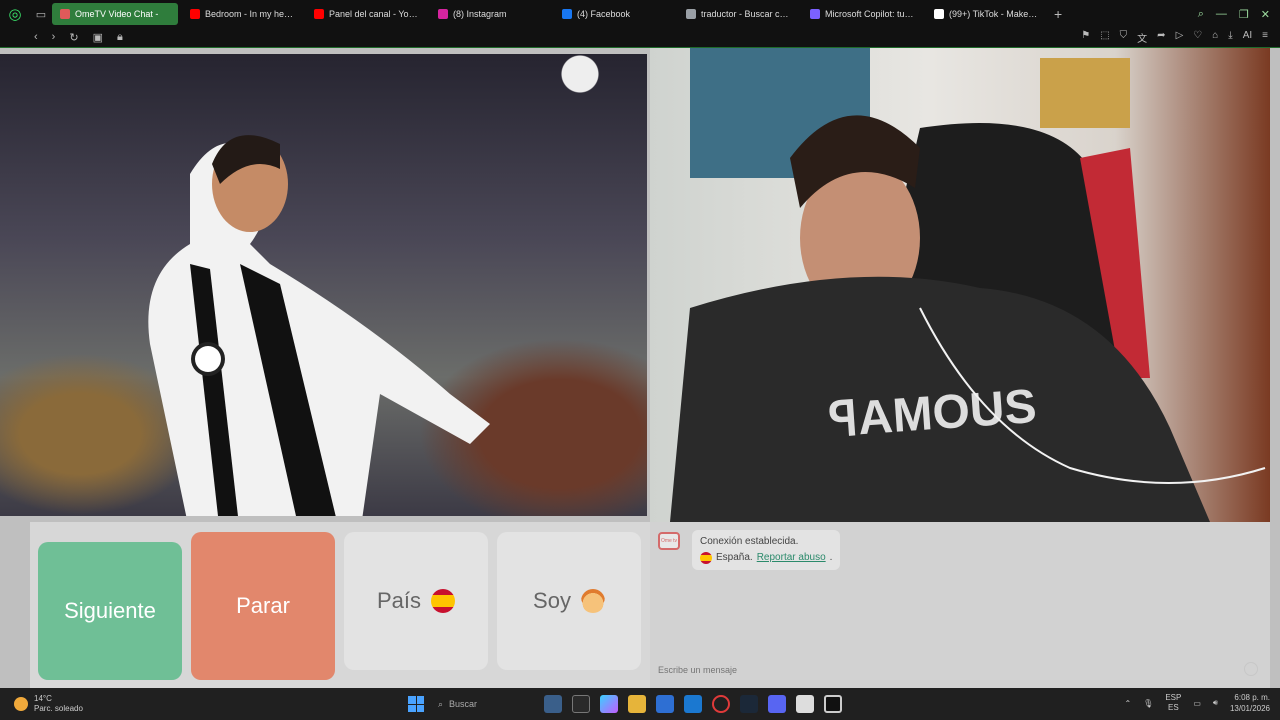 The width and height of the screenshot is (1280, 720). I want to click on next-button-label: Siguiente, so click(110, 610).